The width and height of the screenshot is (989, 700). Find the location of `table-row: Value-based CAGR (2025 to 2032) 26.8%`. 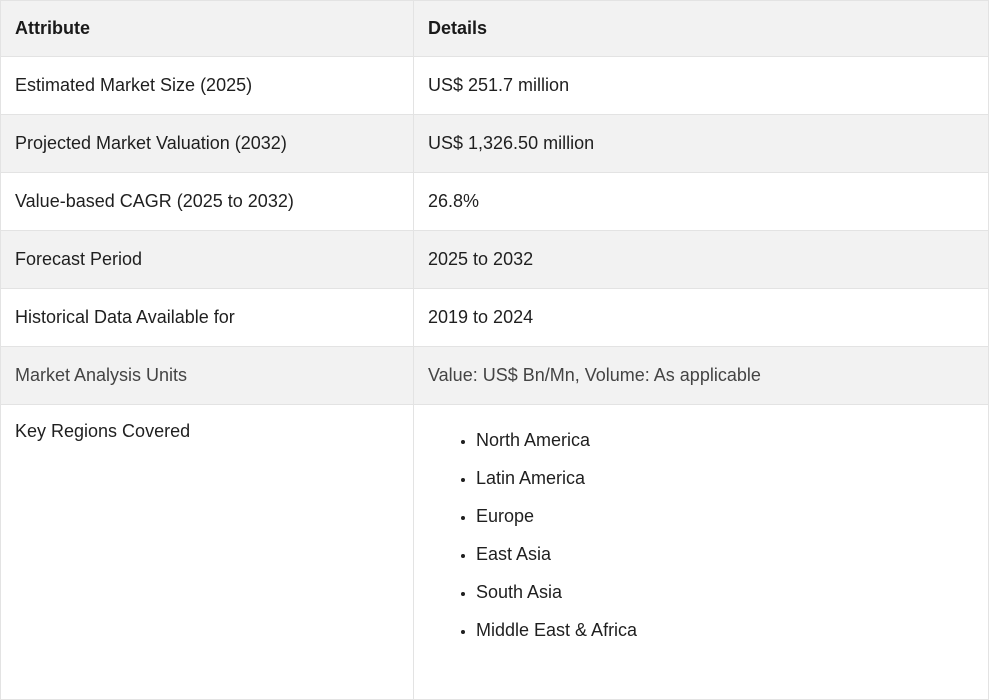

table-row: Value-based CAGR (2025 to 2032) 26.8% is located at coordinates (494, 201).